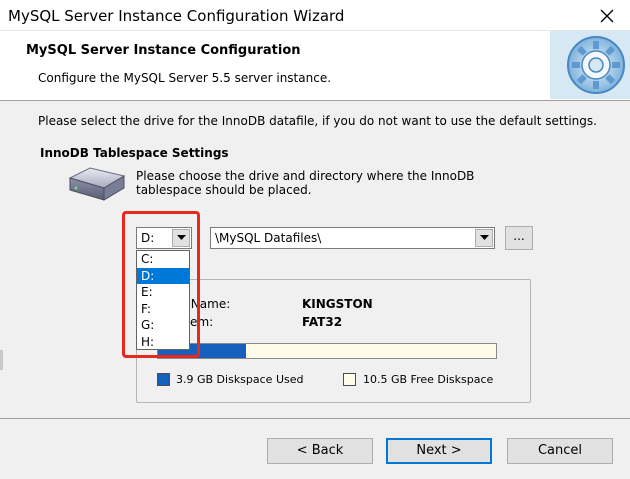 This screenshot has width=630, height=479. What do you see at coordinates (268, 238) in the screenshot?
I see `directory-select-value: \MySQL Datafiles\` at bounding box center [268, 238].